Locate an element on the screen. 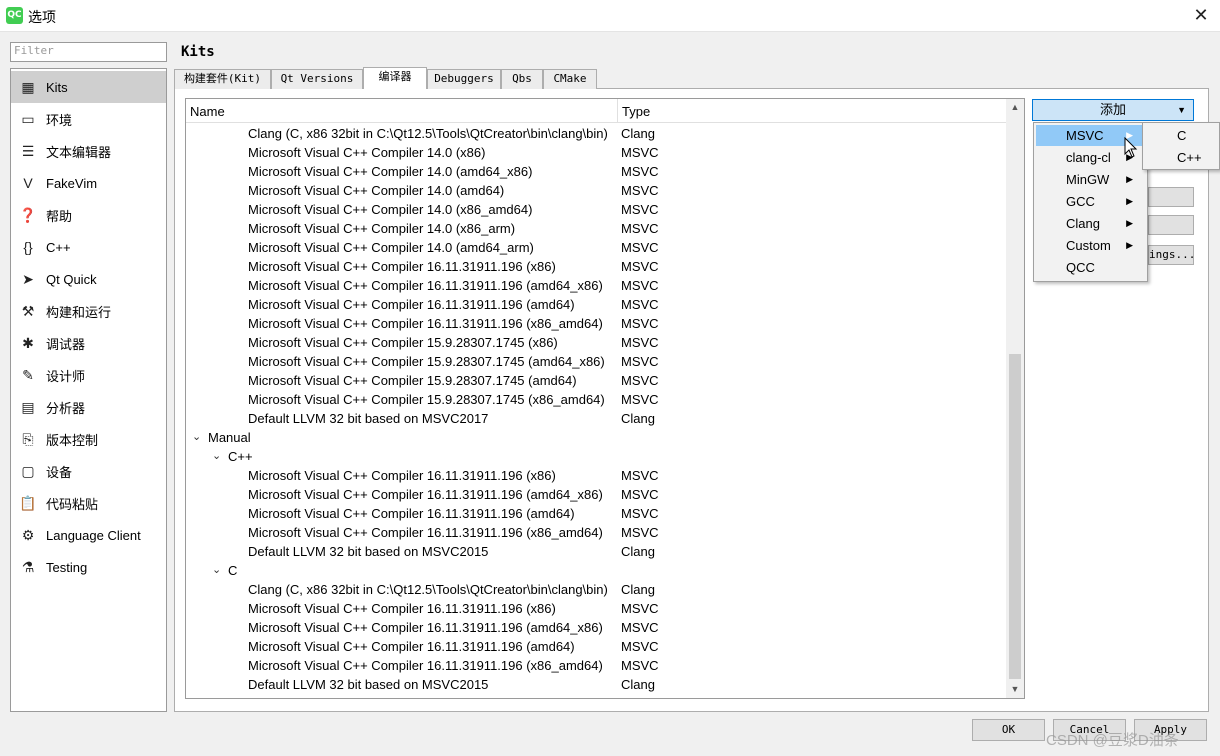  close-icon: ✕ is located at coordinates (1201, 15).